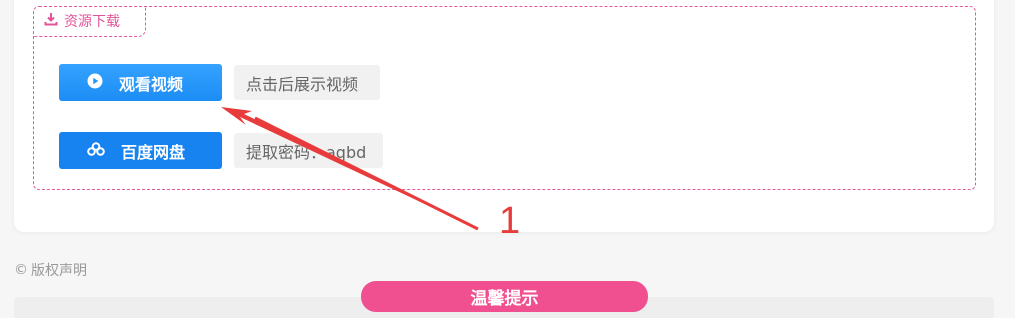 The height and width of the screenshot is (318, 1015). Describe the element at coordinates (59, 271) in the screenshot. I see `copyright-label: 版权声明` at that location.